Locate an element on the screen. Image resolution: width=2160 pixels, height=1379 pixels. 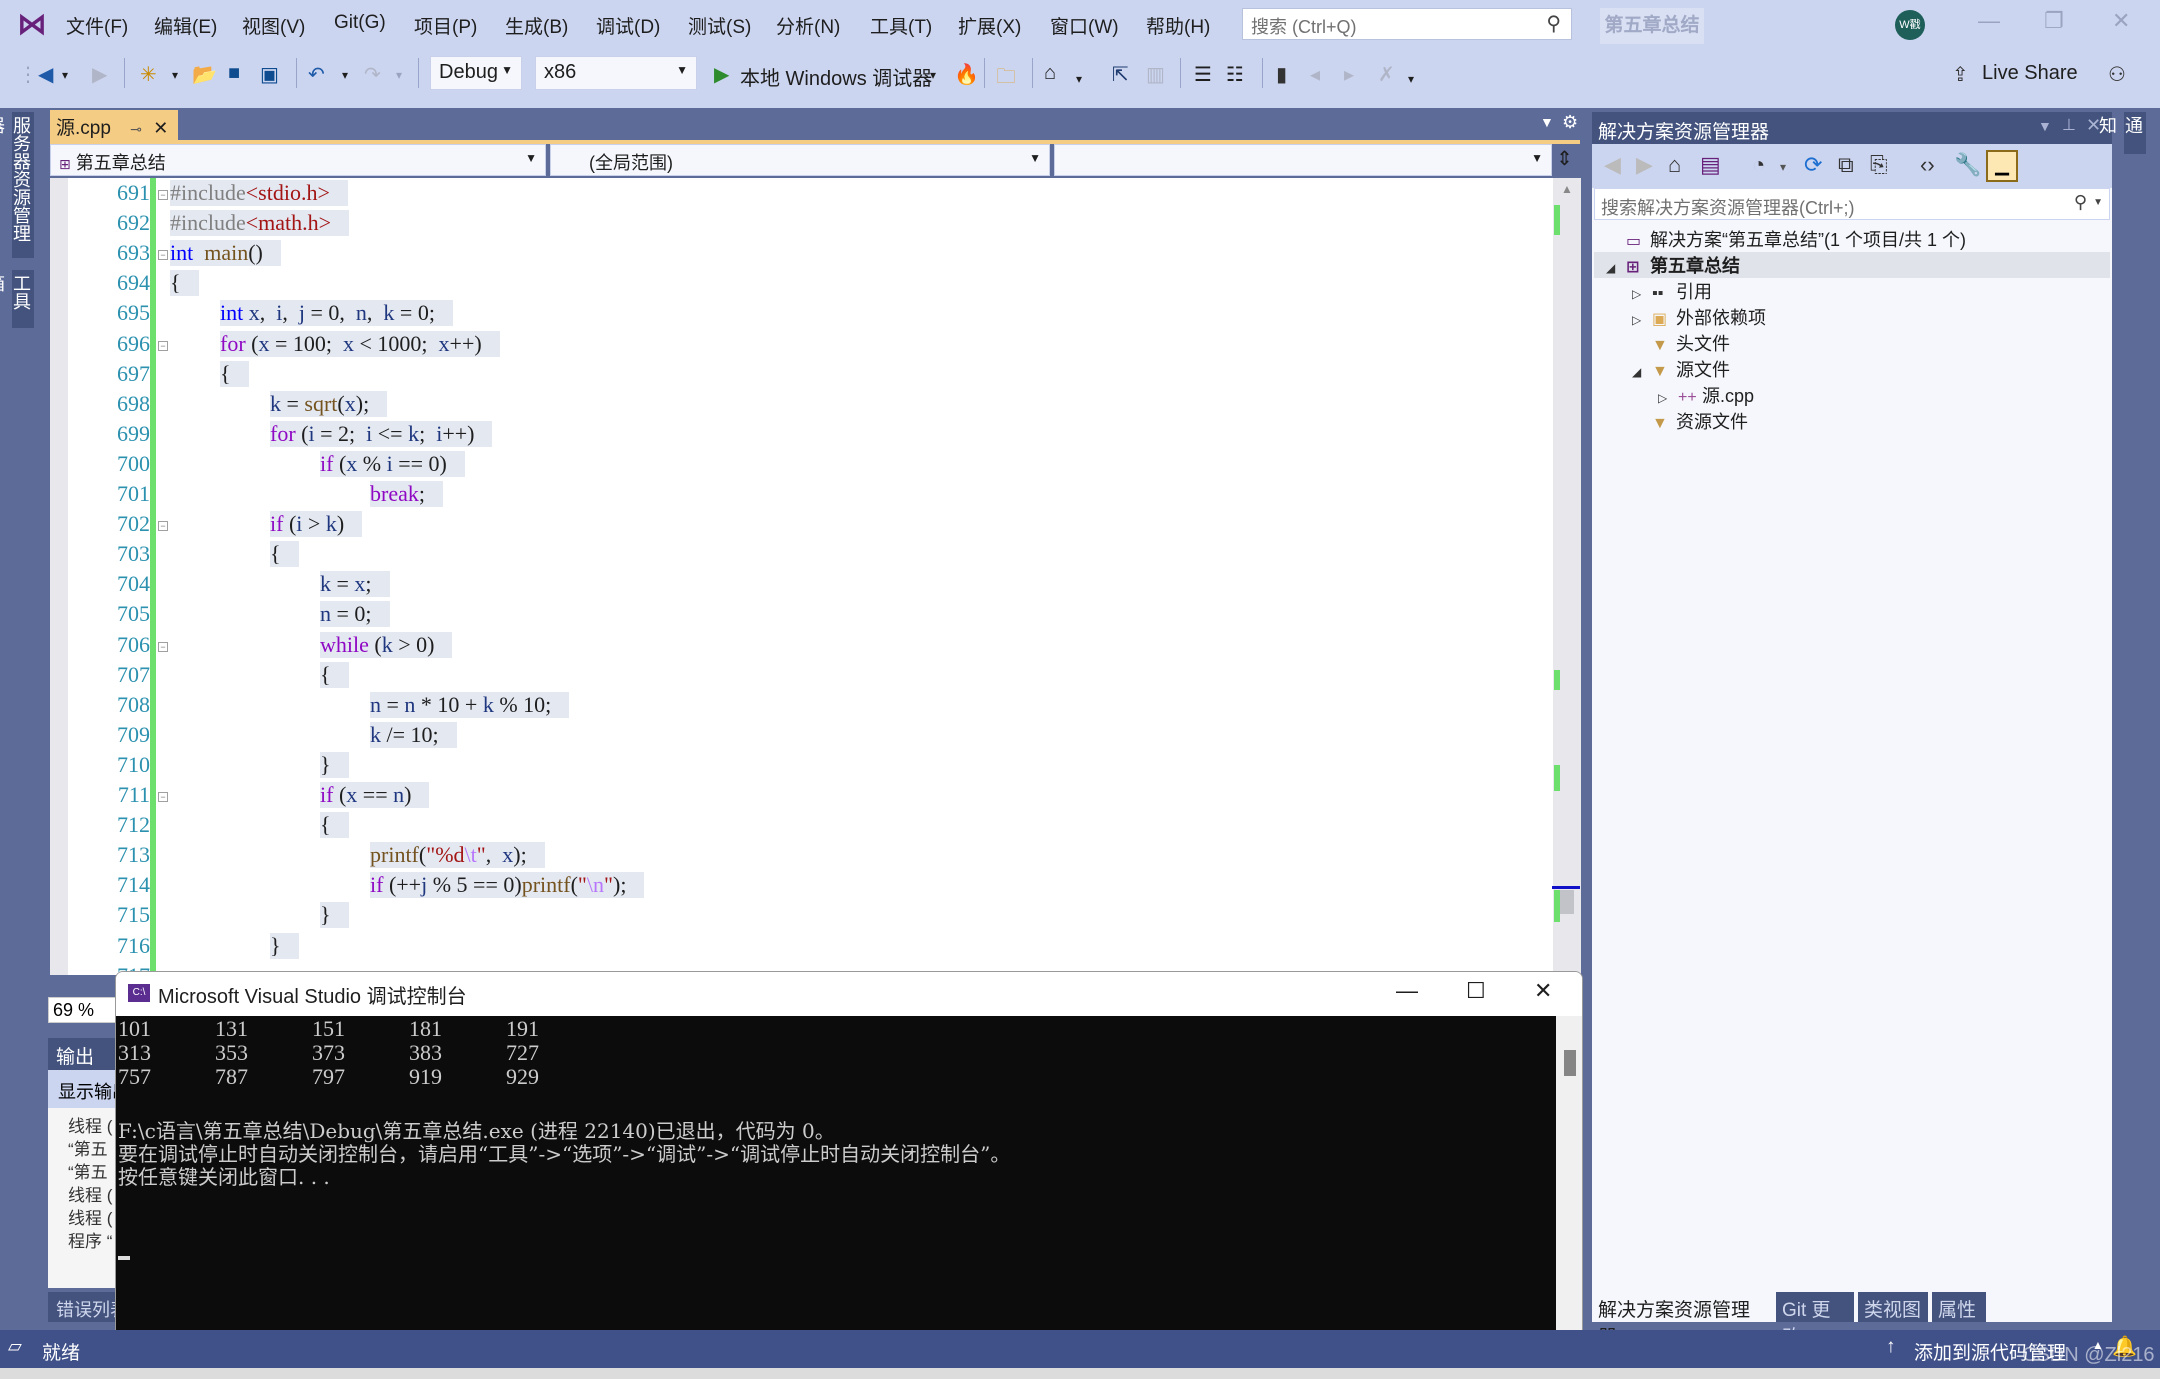
error-list-tab: 错误列表 is located at coordinates (83, 1307).